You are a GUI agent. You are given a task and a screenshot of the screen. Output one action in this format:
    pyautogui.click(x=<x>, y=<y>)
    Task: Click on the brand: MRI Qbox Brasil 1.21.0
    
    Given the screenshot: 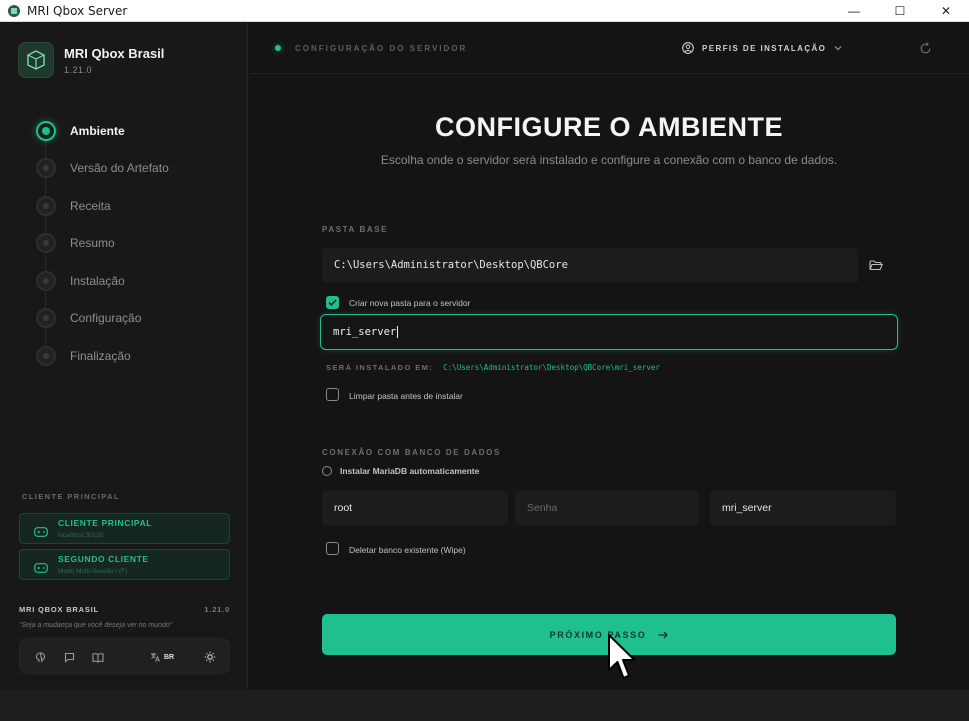 What is the action you would take?
    pyautogui.click(x=91, y=60)
    